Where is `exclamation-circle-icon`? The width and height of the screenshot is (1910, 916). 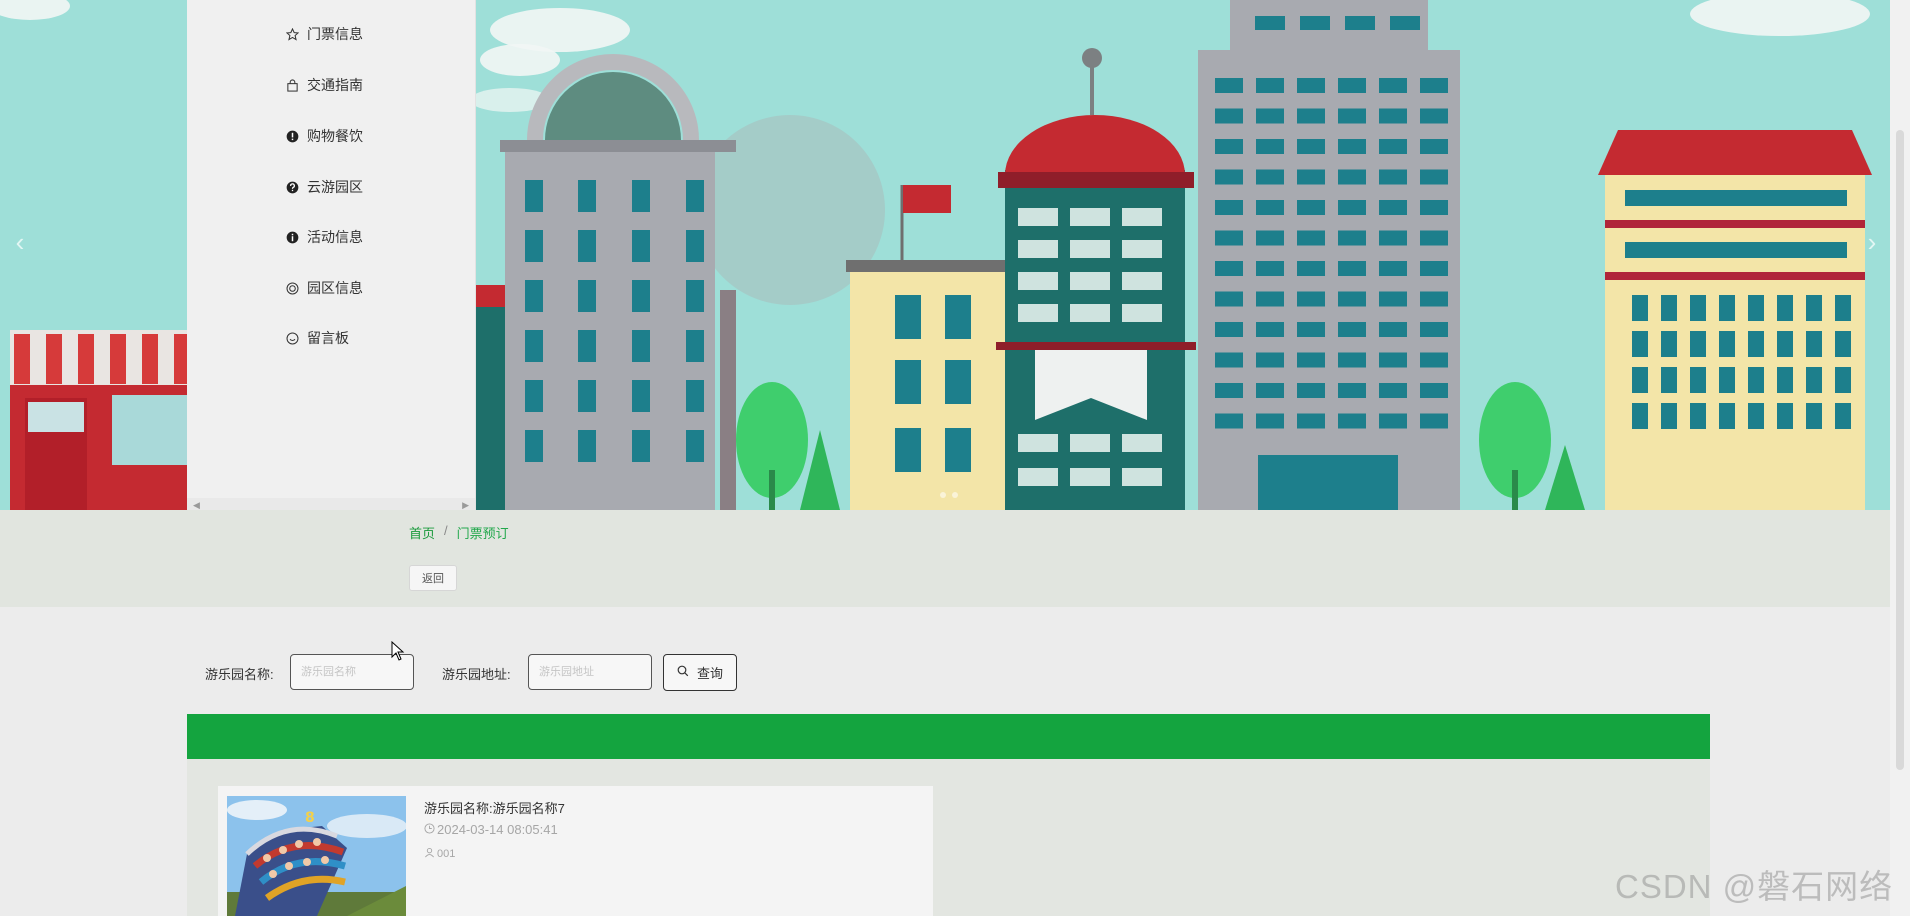
exclamation-circle-icon is located at coordinates (292, 136).